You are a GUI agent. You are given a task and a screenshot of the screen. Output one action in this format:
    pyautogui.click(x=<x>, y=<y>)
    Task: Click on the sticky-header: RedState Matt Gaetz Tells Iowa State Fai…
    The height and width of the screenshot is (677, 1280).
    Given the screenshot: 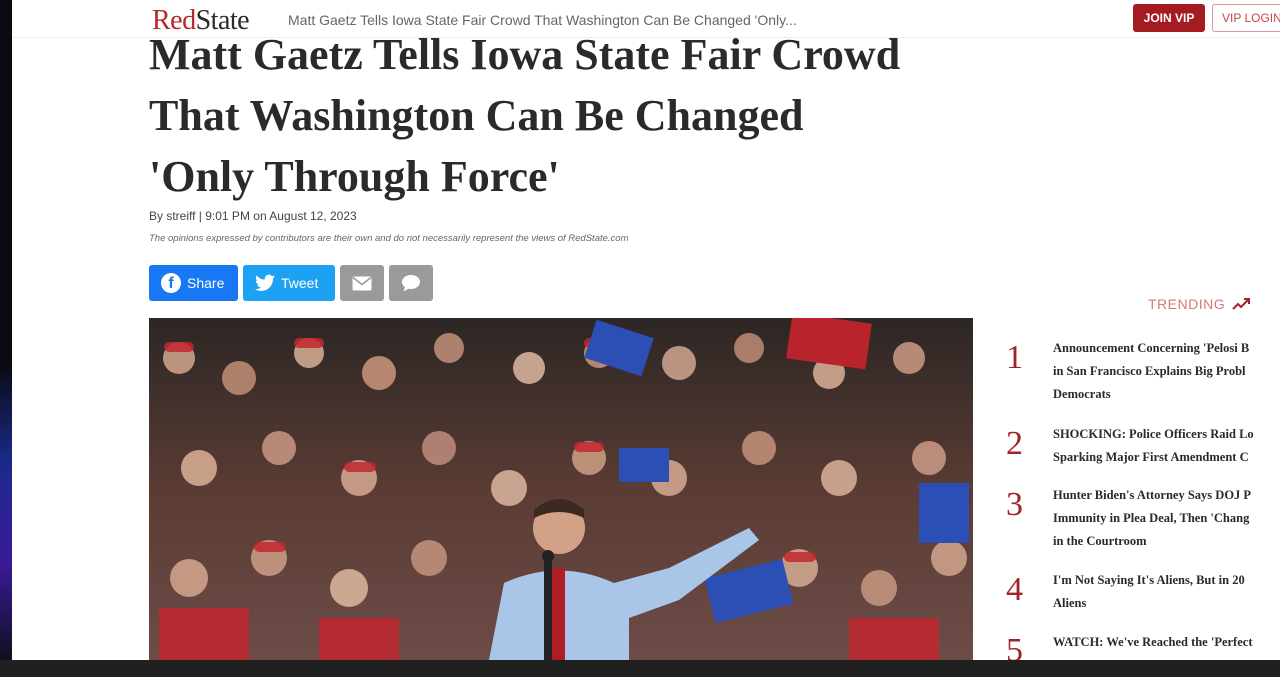 What is the action you would take?
    pyautogui.click(x=646, y=19)
    